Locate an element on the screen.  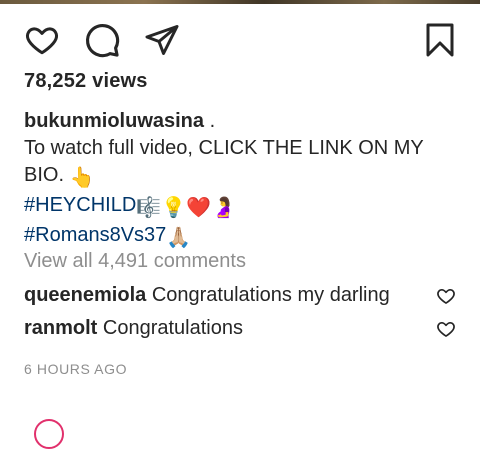
pointing-up-emoji: 👆 is located at coordinates (82, 178).